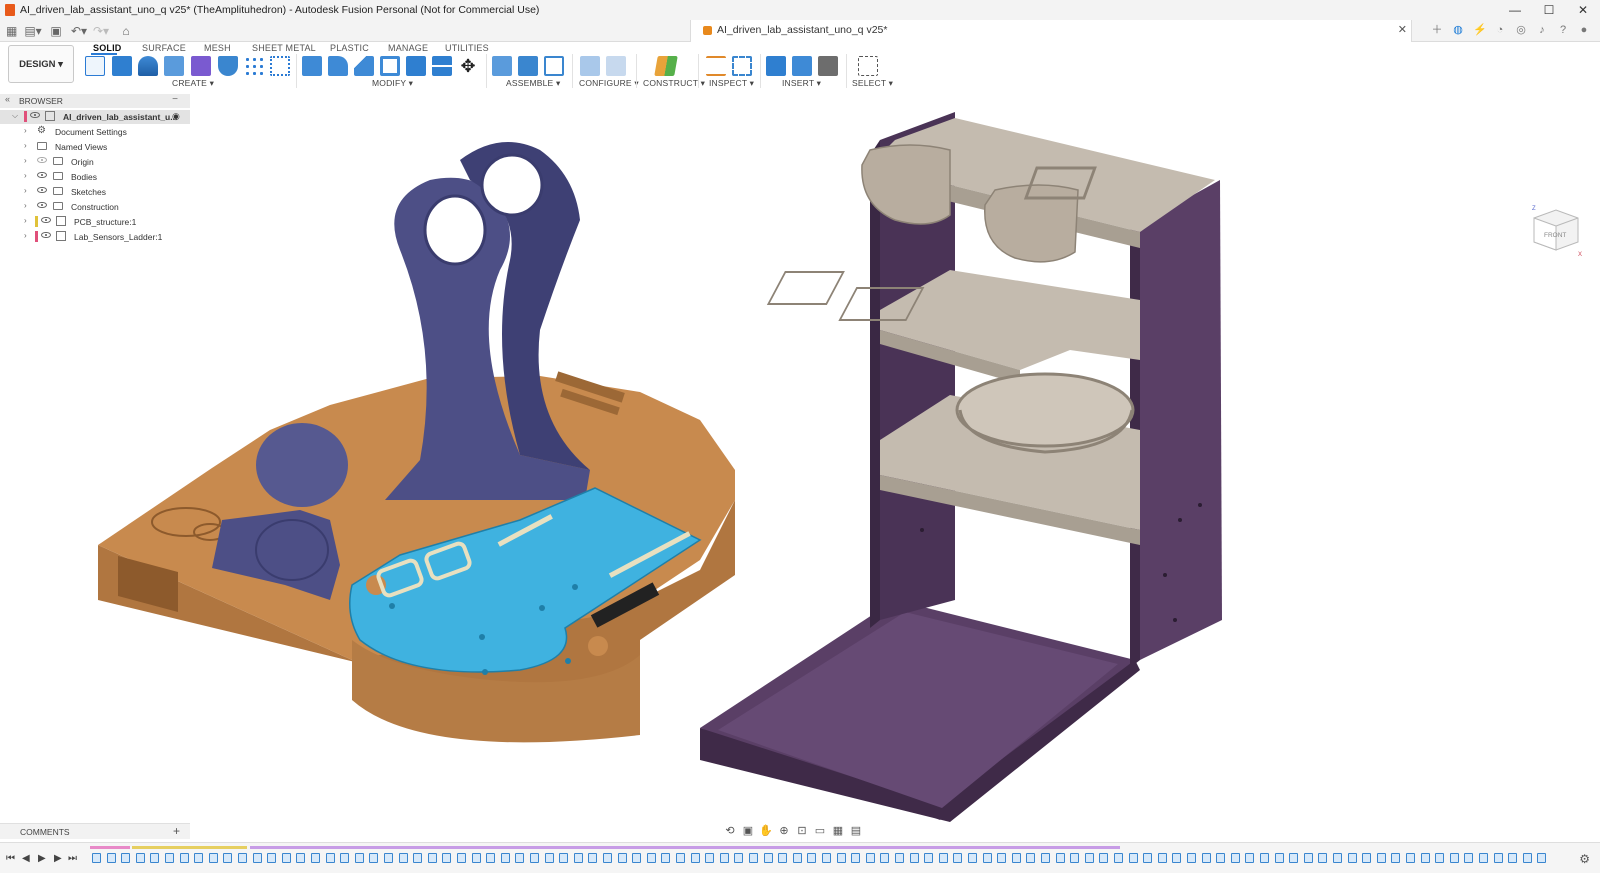 Image resolution: width=1600 pixels, height=873 pixels. What do you see at coordinates (58, 858) in the screenshot?
I see `step-forward-icon: ▶` at bounding box center [58, 858].